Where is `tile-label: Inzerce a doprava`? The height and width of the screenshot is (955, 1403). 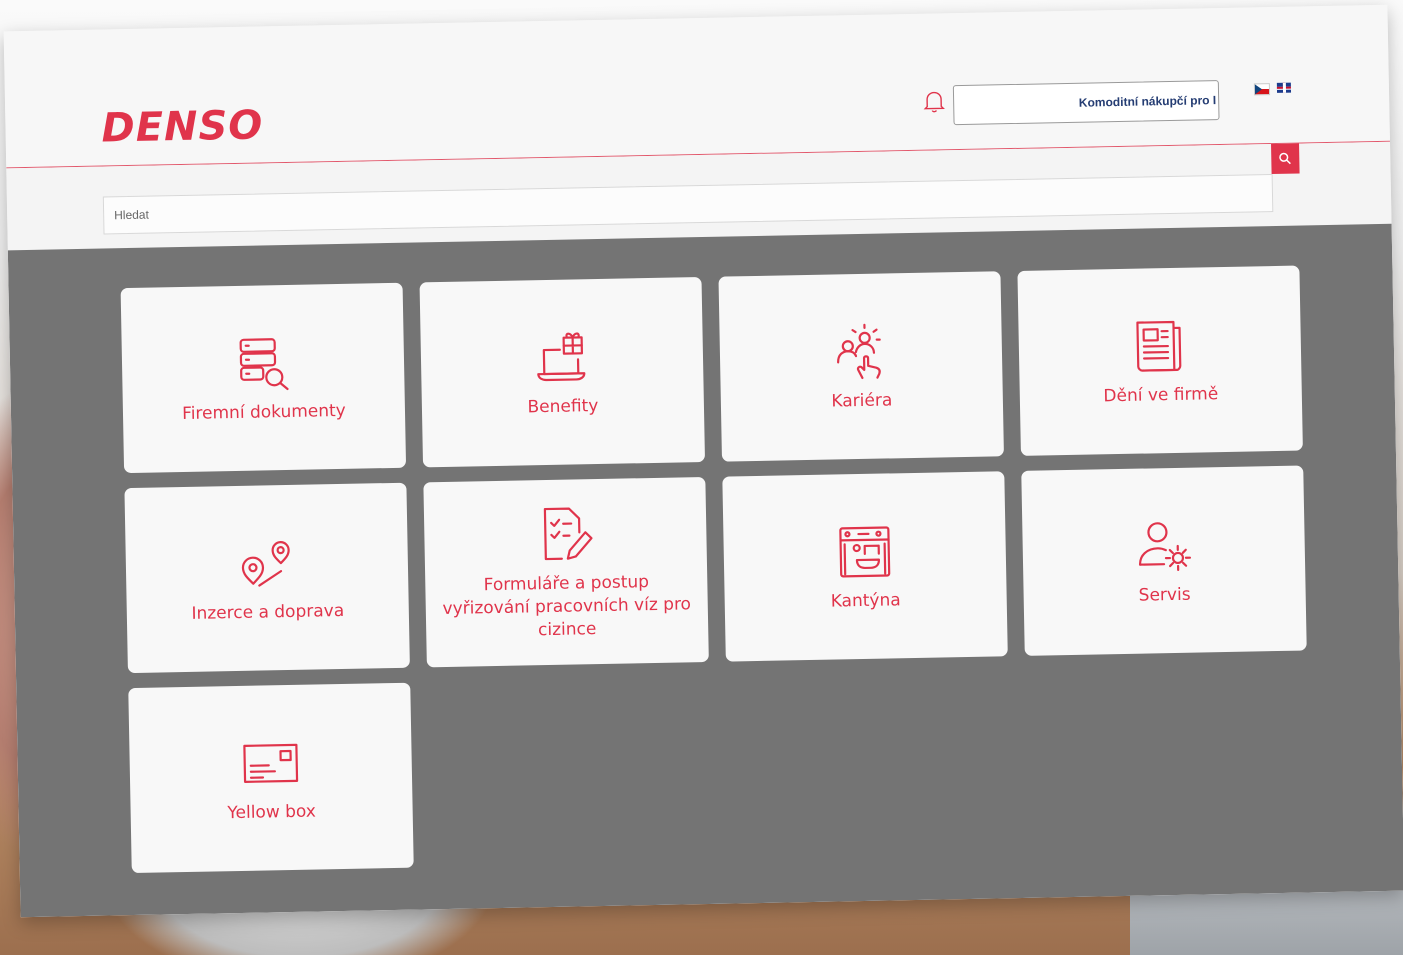 tile-label: Inzerce a doprava is located at coordinates (268, 612).